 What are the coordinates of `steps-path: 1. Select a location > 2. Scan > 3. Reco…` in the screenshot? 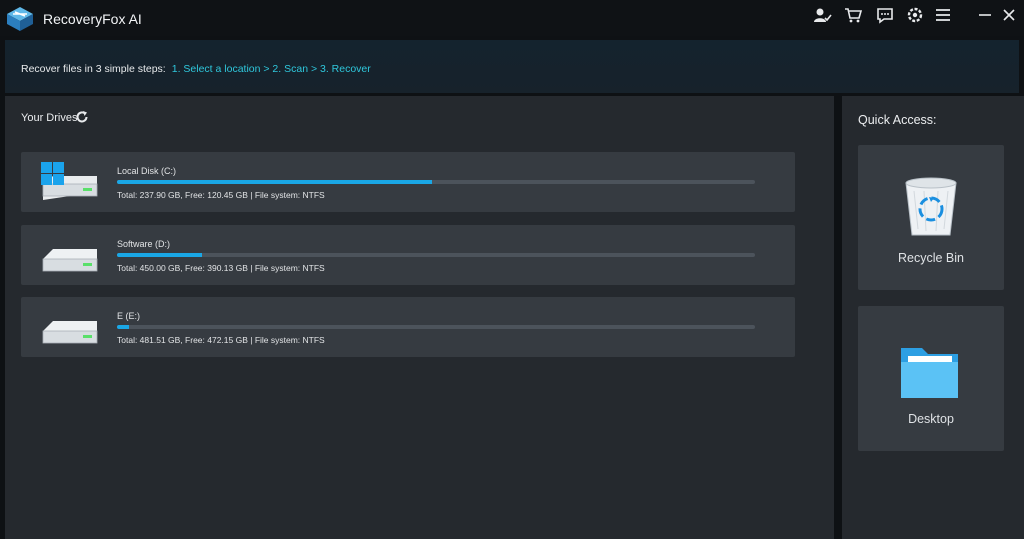 It's located at (271, 69).